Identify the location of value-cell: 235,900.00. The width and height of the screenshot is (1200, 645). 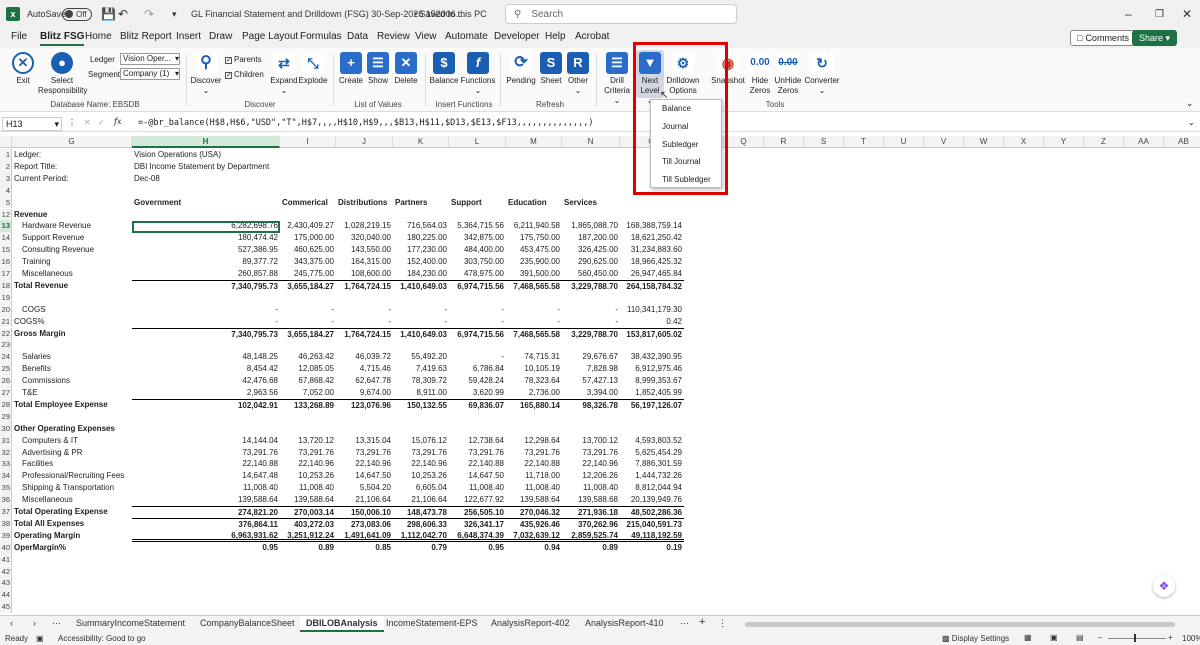
(534, 262).